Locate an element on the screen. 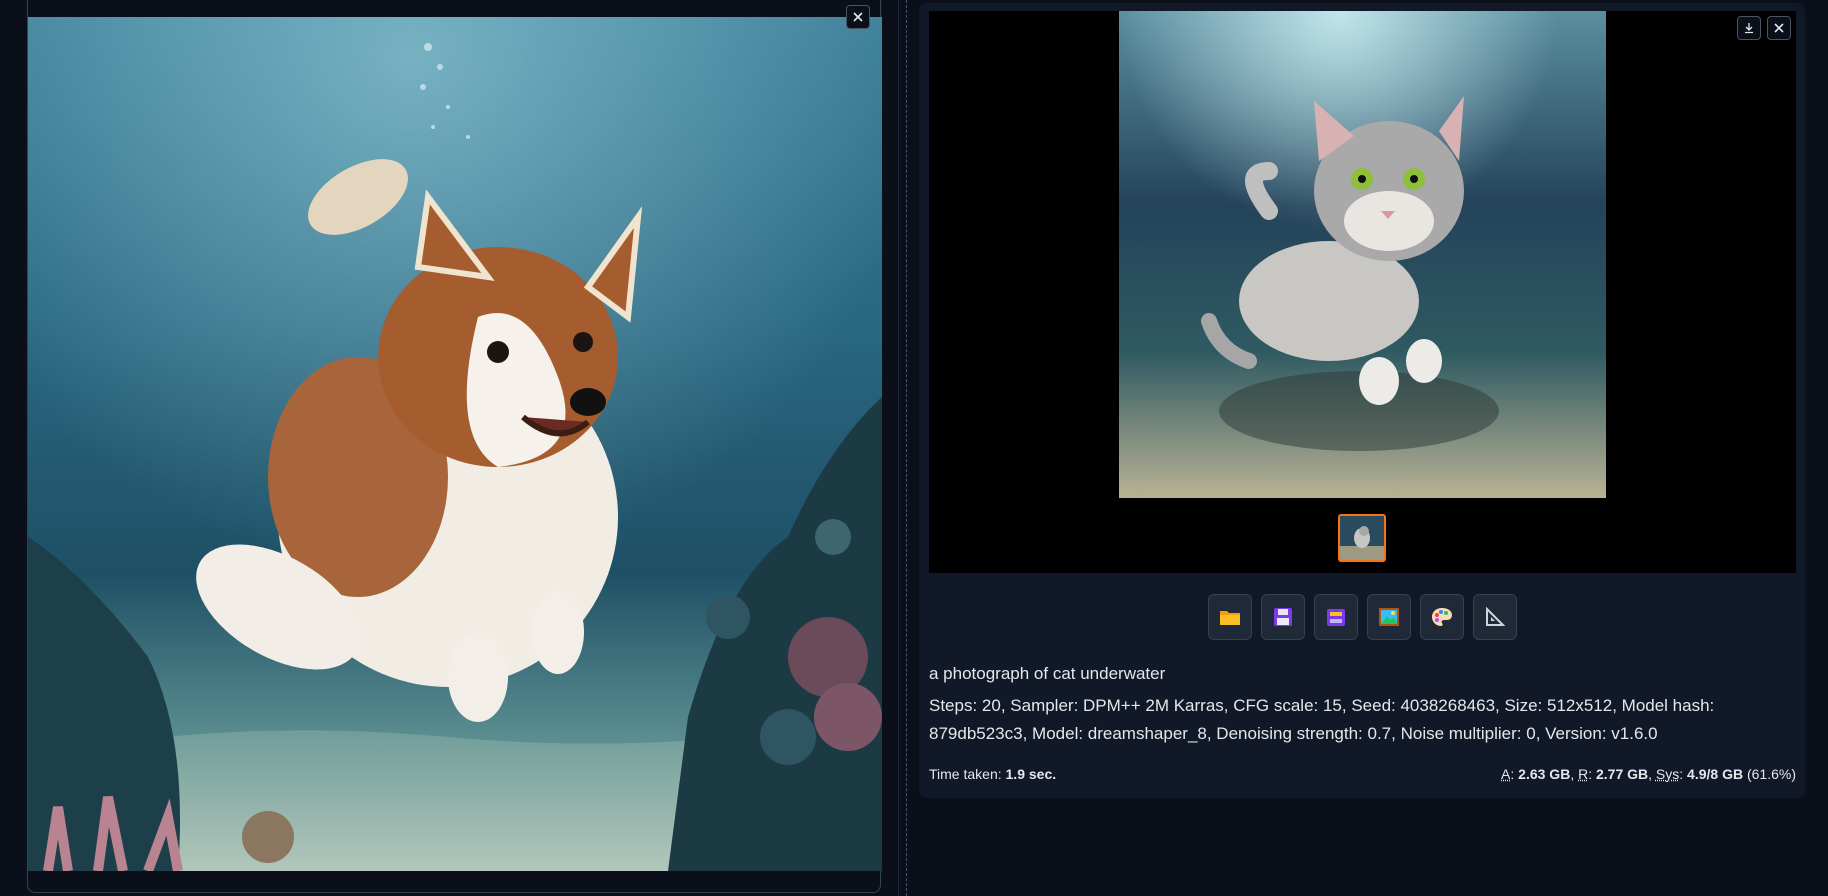  palette-icon is located at coordinates (1442, 617).